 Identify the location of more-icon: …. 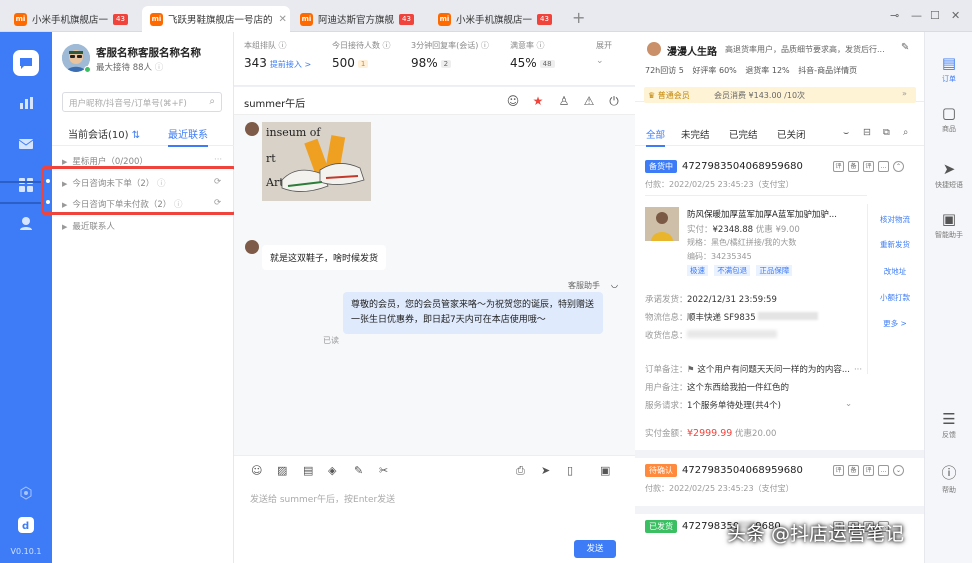
(883, 470).